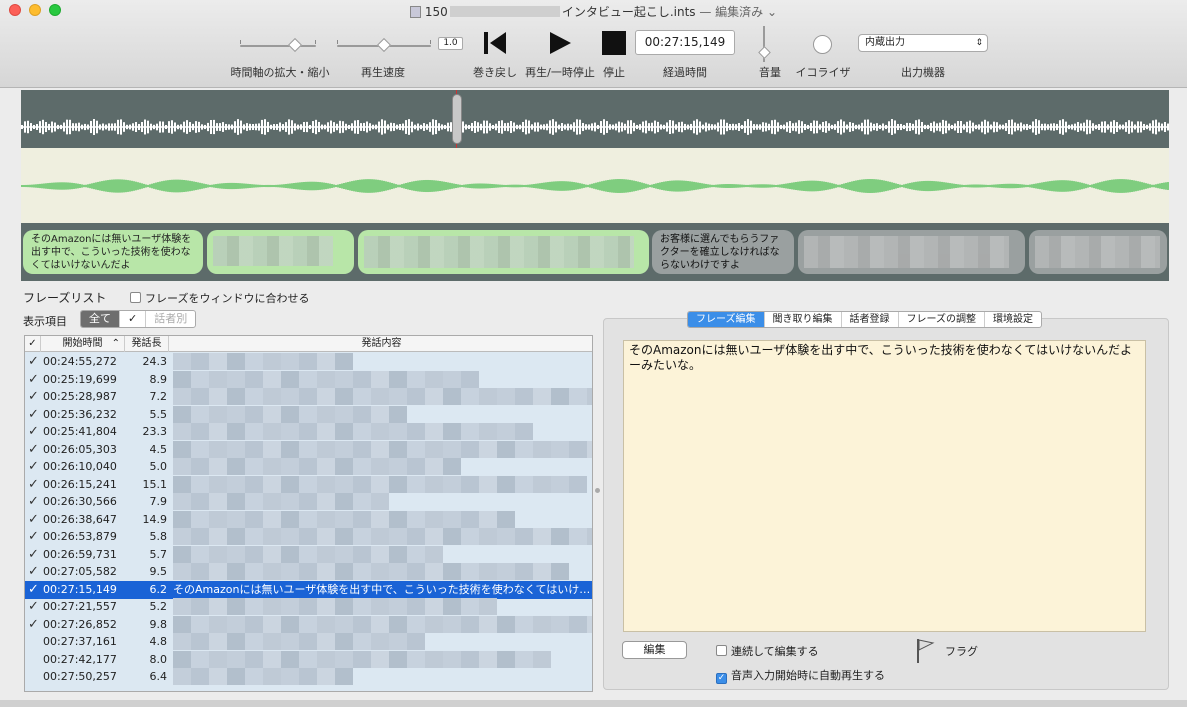 Image resolution: width=1187 pixels, height=707 pixels. What do you see at coordinates (308, 607) in the screenshot?
I see `table-row: ✓ 00:27:21,557 5.2` at bounding box center [308, 607].